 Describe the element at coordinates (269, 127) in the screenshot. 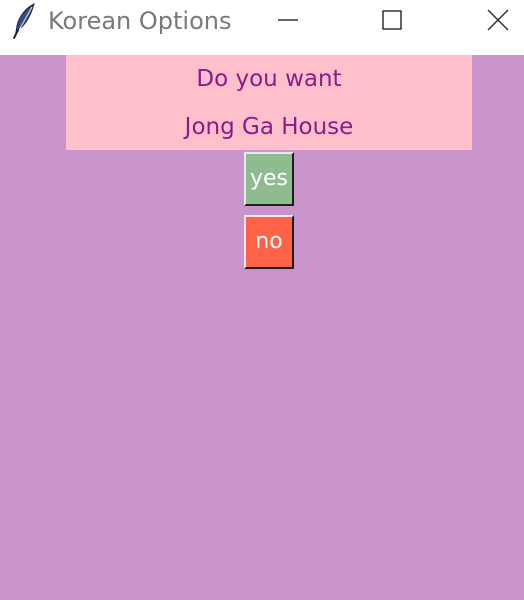

I see `question-line-2: Jong Ga House` at that location.